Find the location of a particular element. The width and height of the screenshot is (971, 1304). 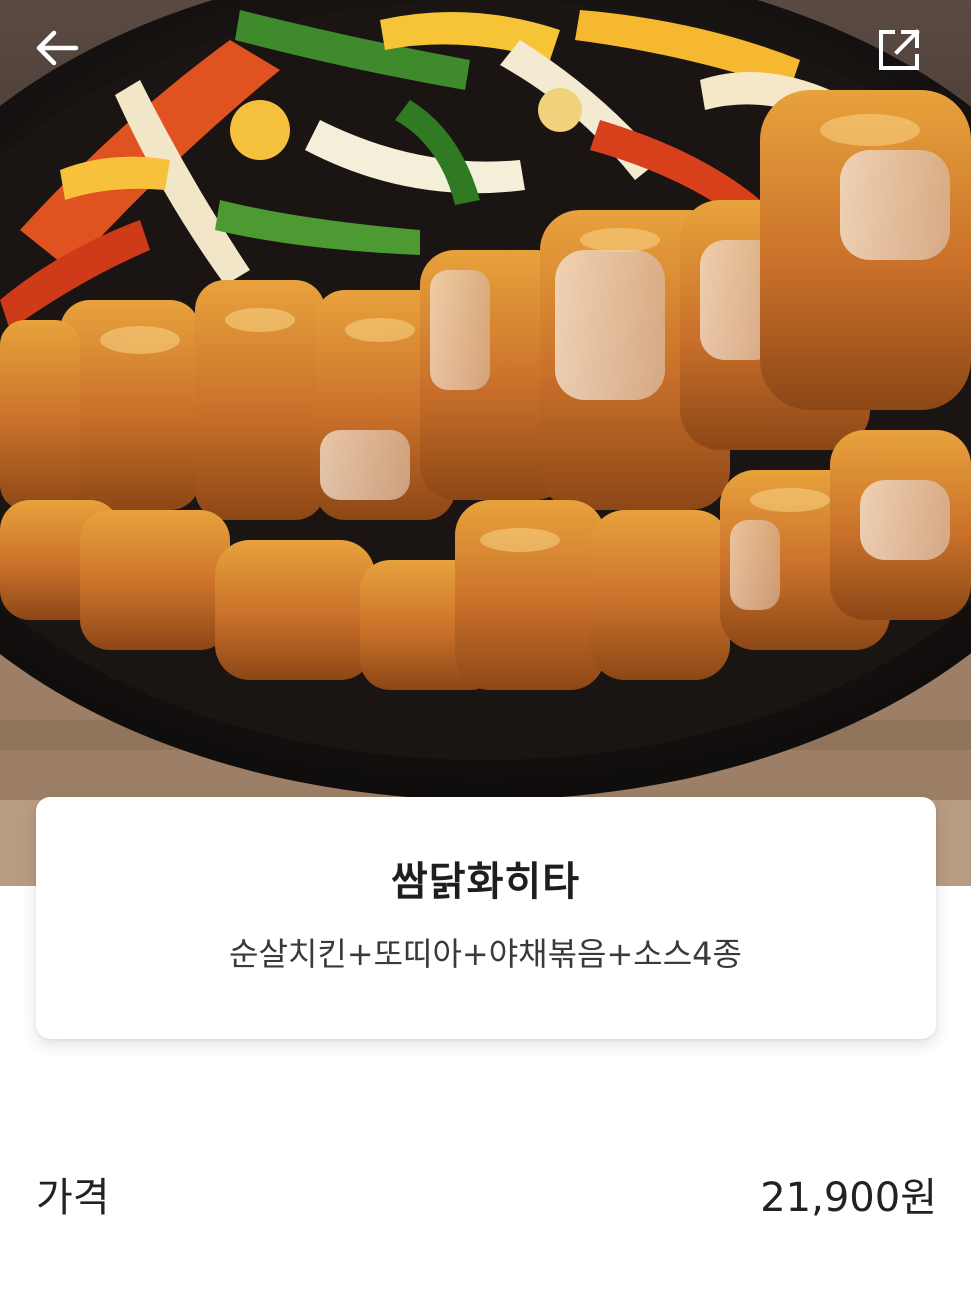

share-button is located at coordinates (909, 56).